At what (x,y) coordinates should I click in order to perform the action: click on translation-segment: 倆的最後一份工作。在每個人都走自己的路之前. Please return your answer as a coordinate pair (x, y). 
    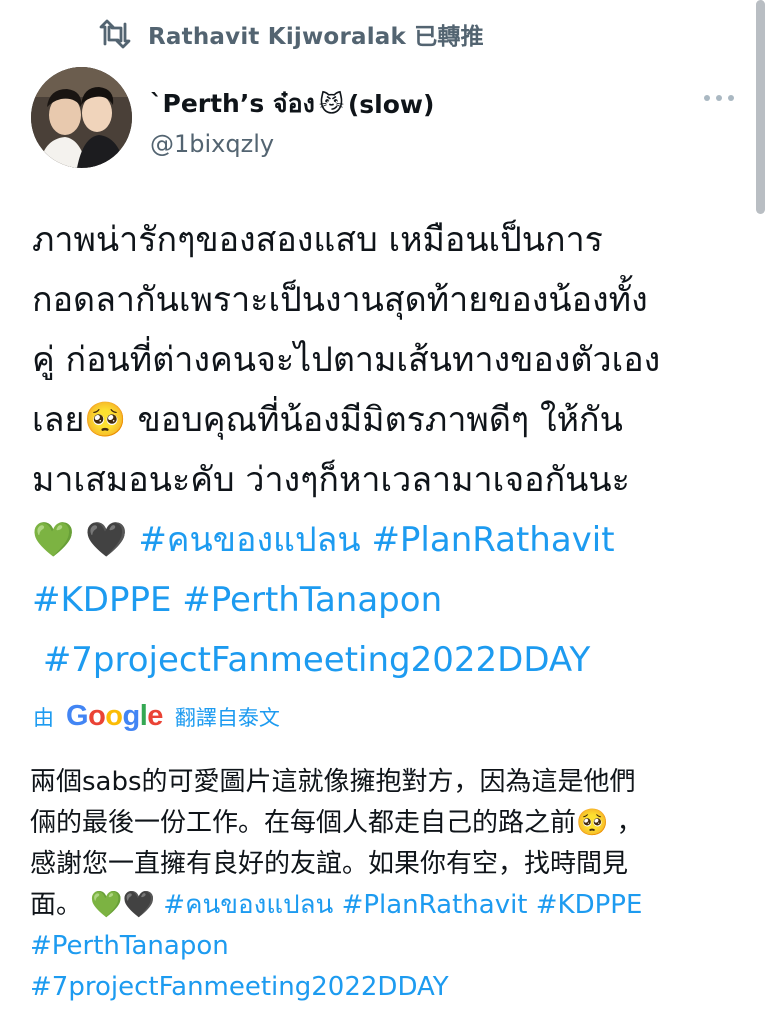
    Looking at the image, I should click on (303, 823).